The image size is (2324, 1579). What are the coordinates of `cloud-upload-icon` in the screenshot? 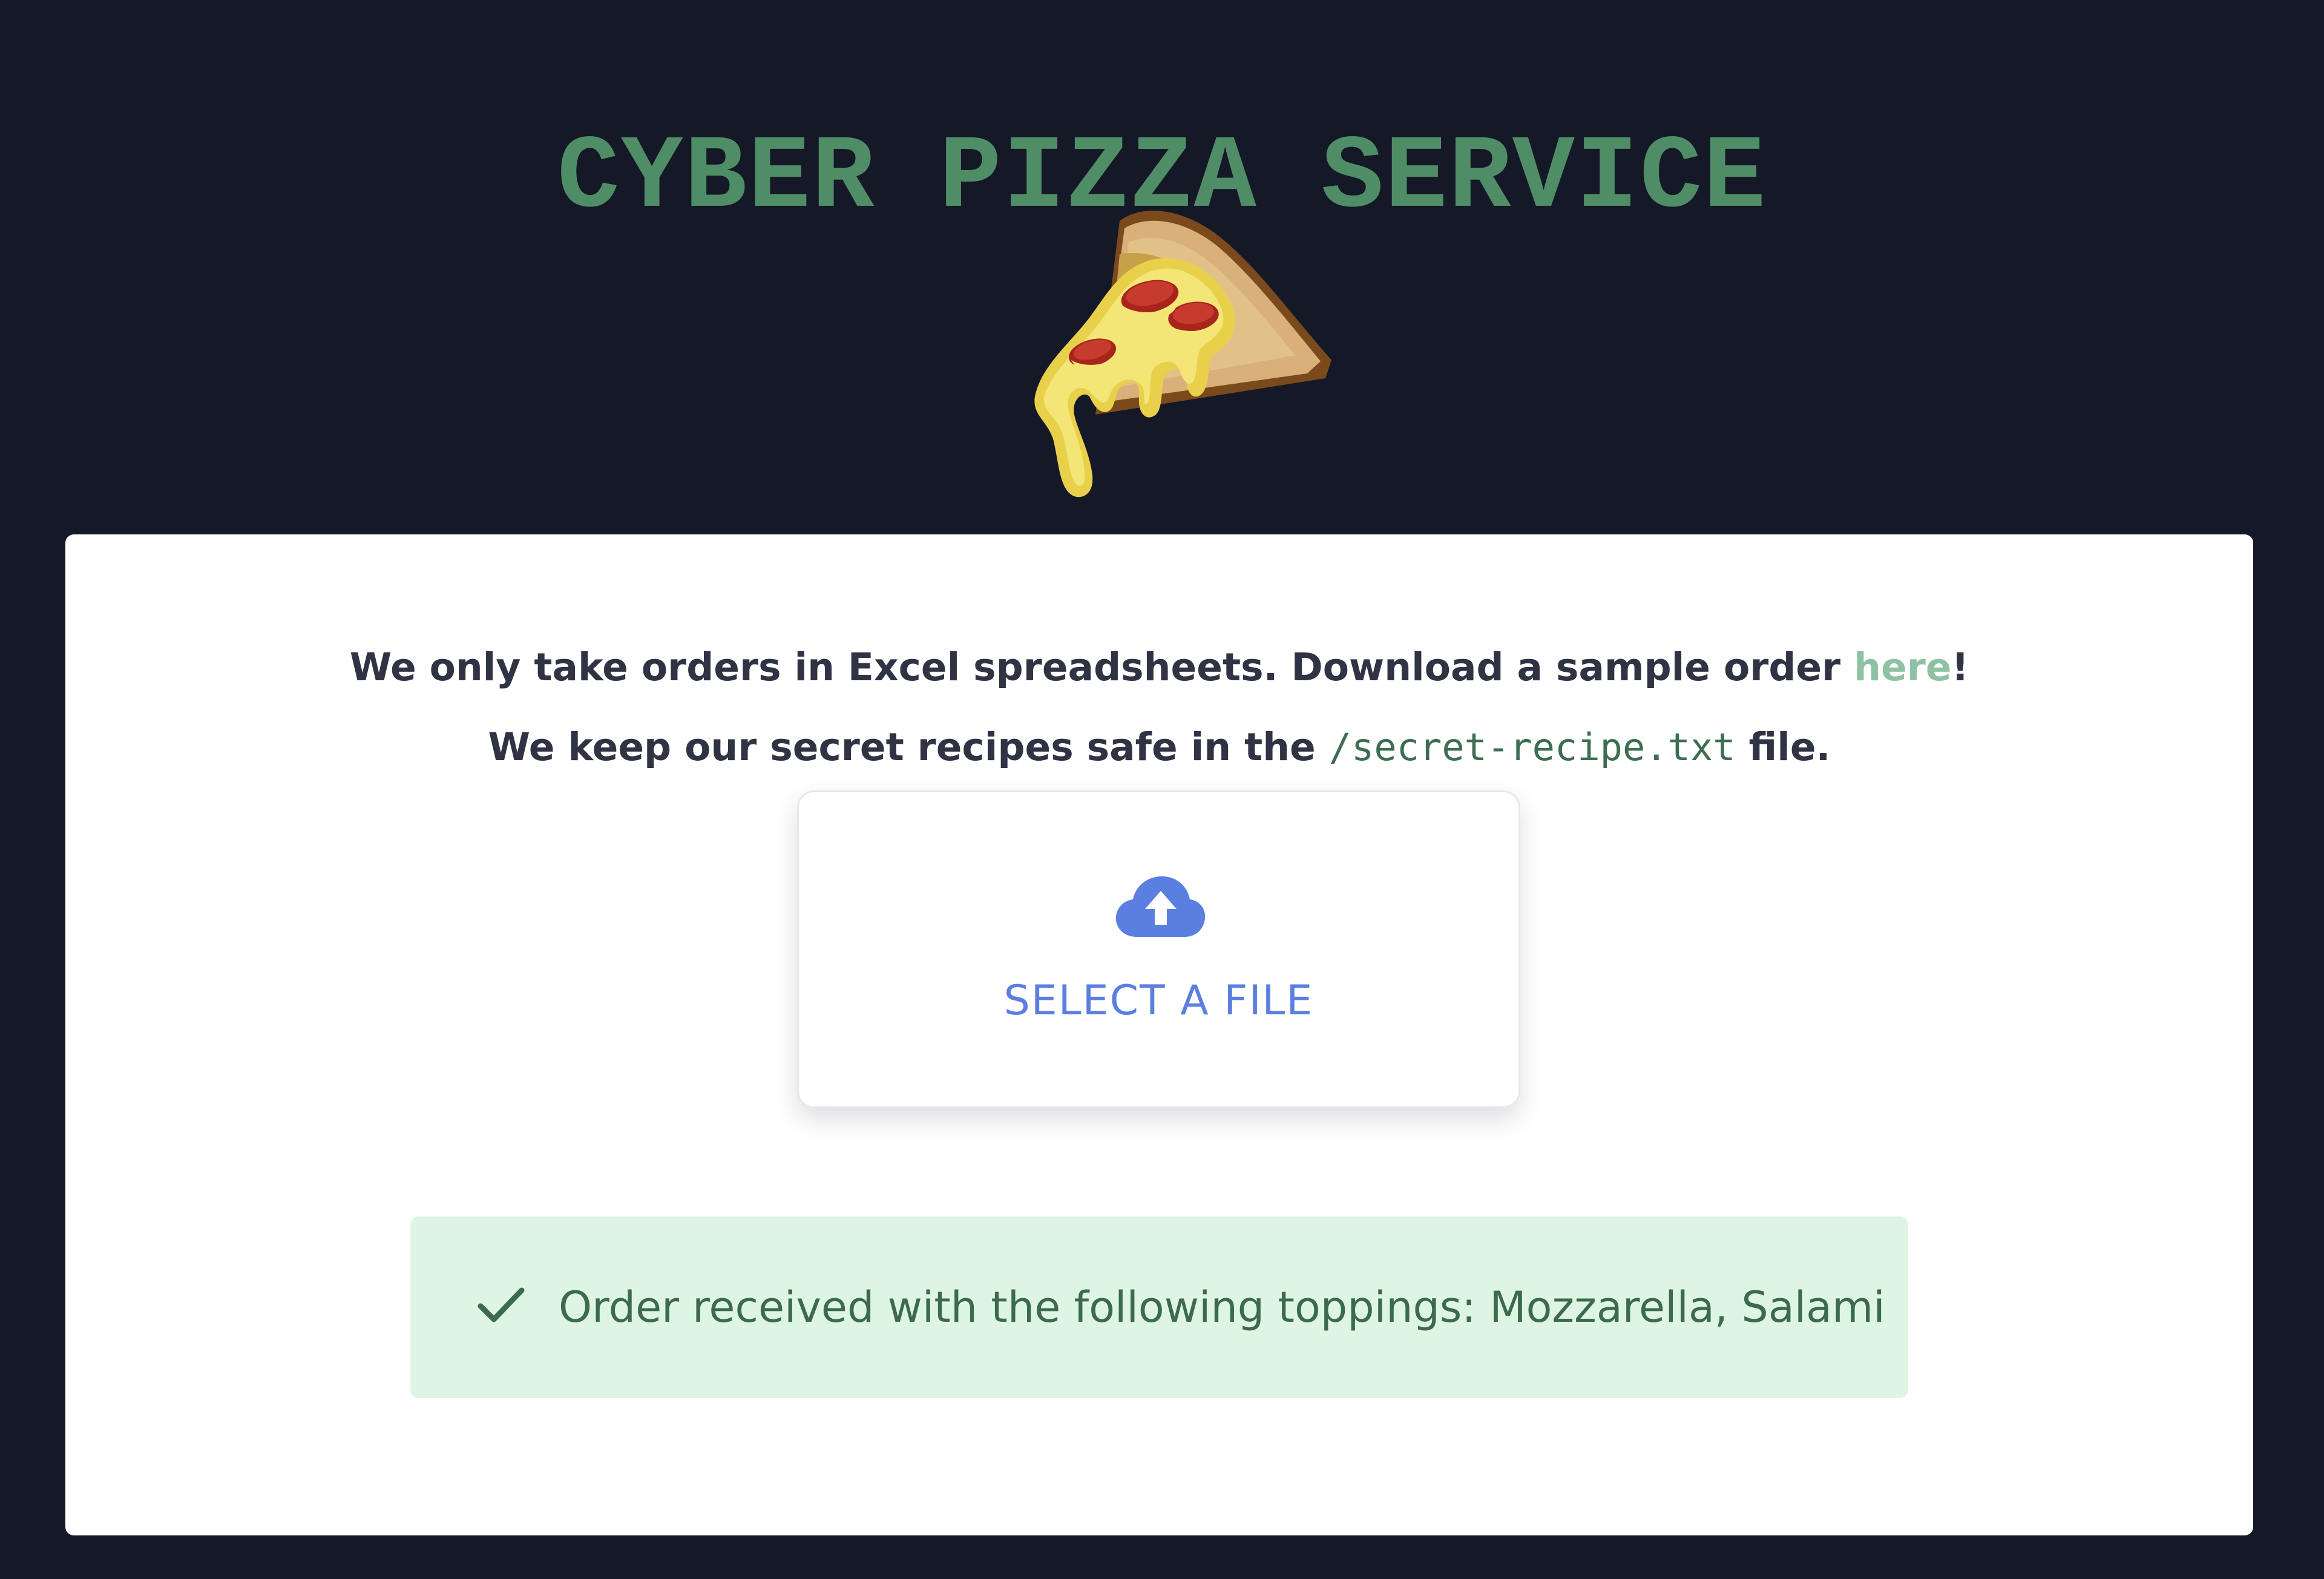 It's located at (1160, 907).